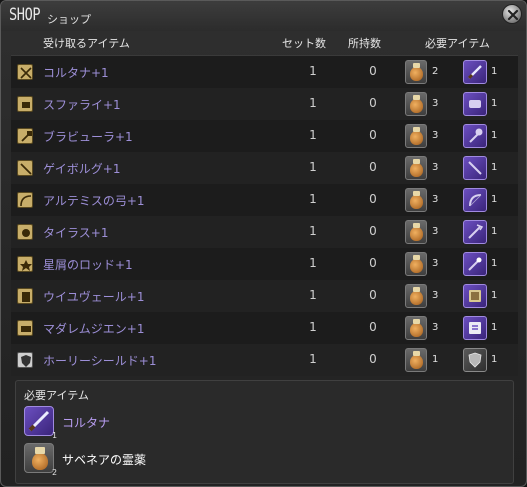 Image resolution: width=527 pixels, height=487 pixels. Describe the element at coordinates (263, 43) in the screenshot. I see `column-headers: 受け取るアイテム セット数 所持数 必要アイテム` at that location.